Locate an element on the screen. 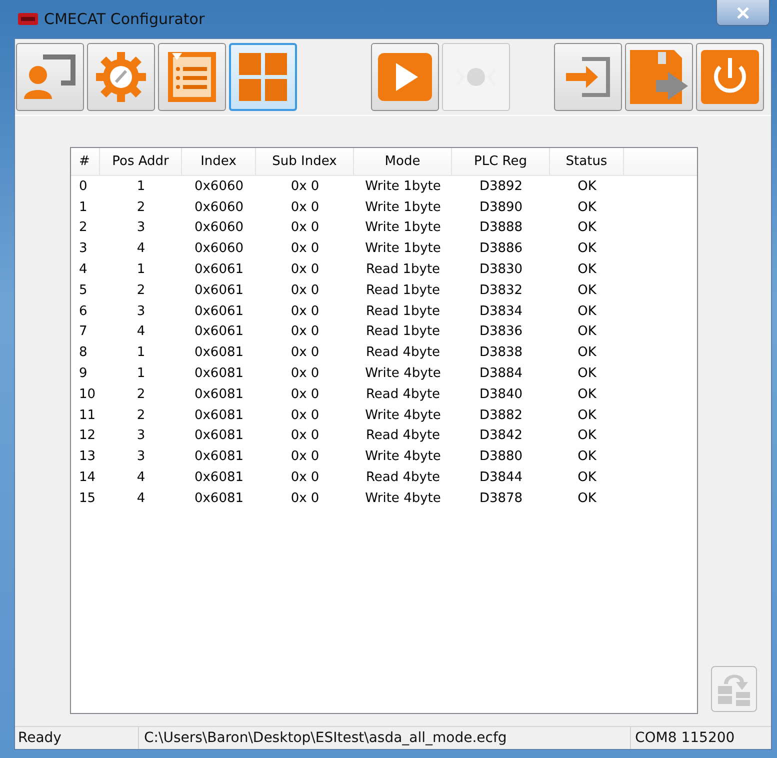 The width and height of the screenshot is (777, 758). table-cell-text: 13 is located at coordinates (87, 457).